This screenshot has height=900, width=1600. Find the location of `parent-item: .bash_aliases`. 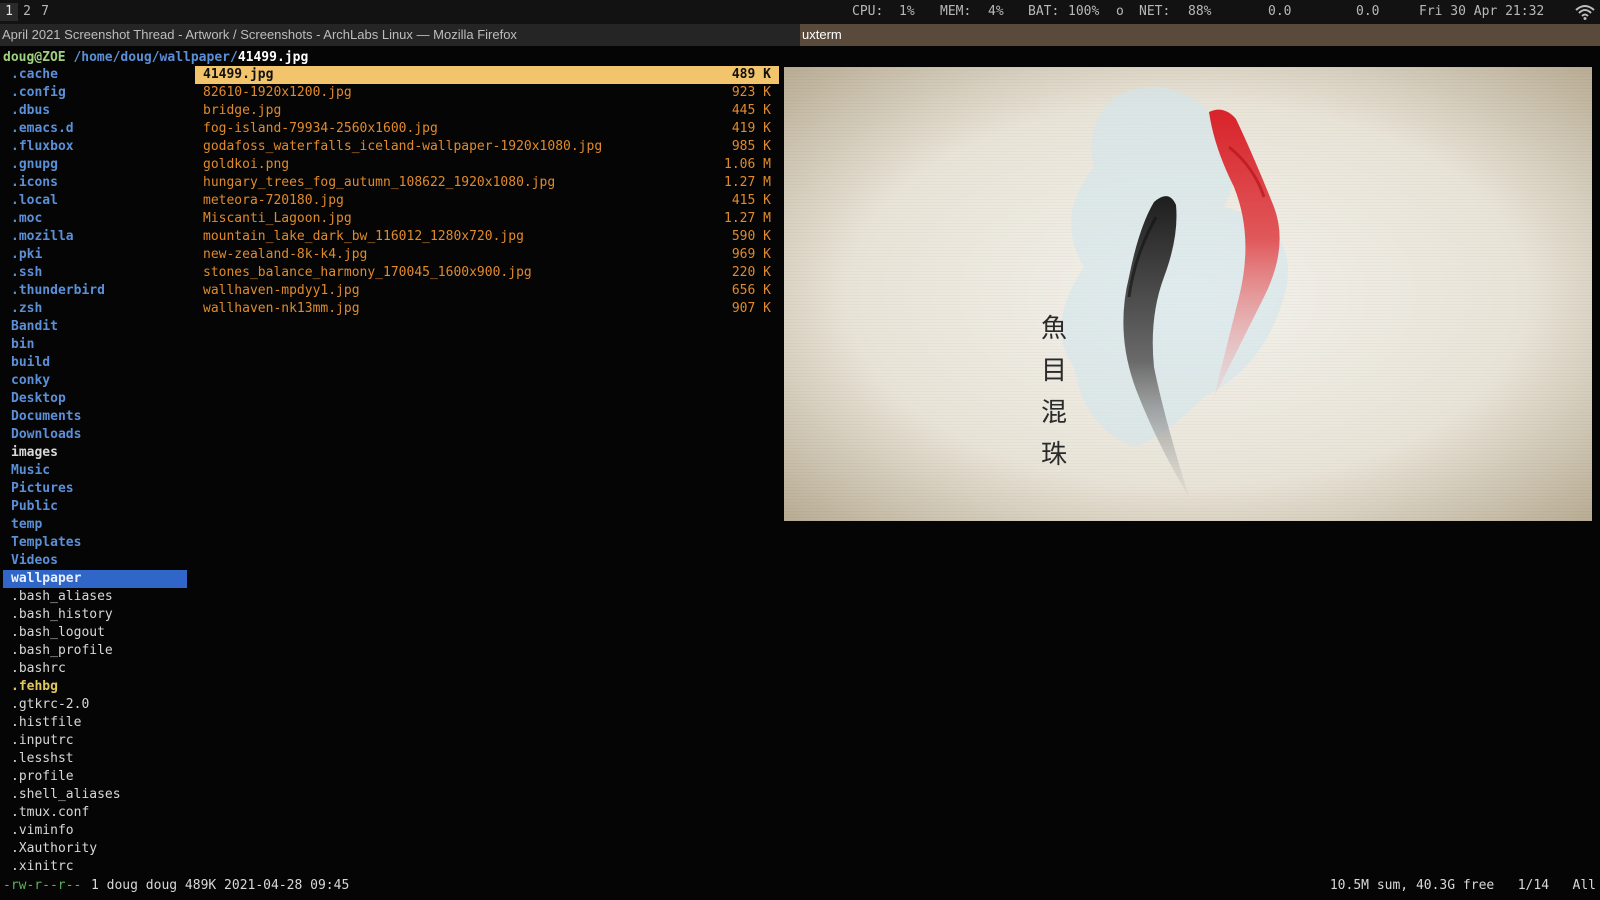

parent-item: .bash_aliases is located at coordinates (95, 597).